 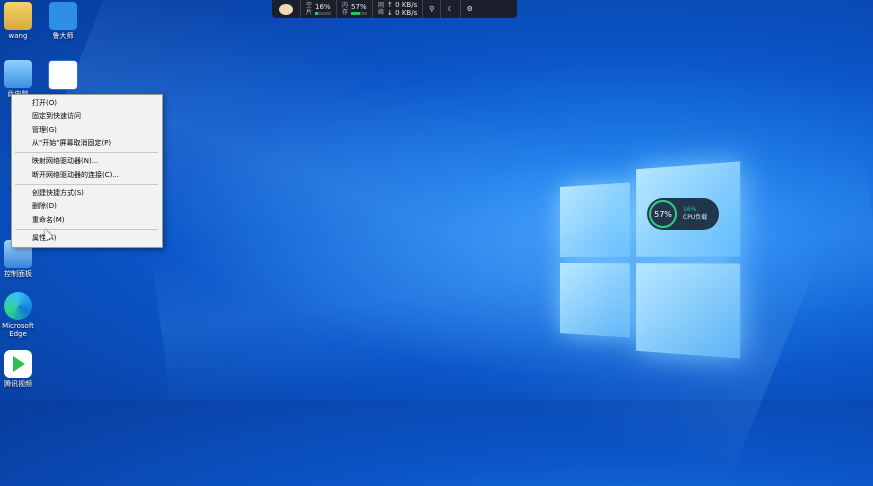 I want to click on desktop-icon-ludashi: 鲁大师, so click(x=63, y=21).